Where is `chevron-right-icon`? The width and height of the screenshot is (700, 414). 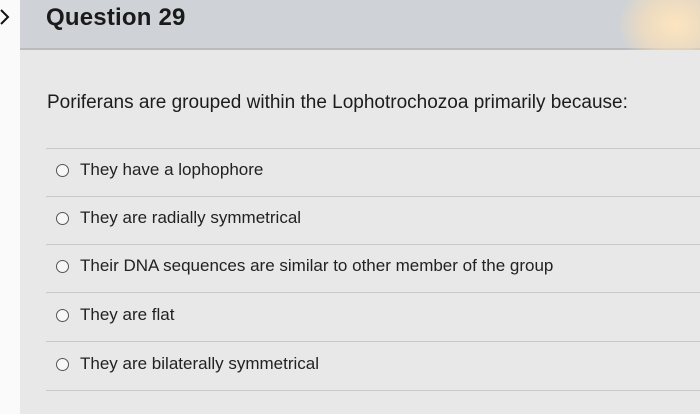 chevron-right-icon is located at coordinates (6, 17).